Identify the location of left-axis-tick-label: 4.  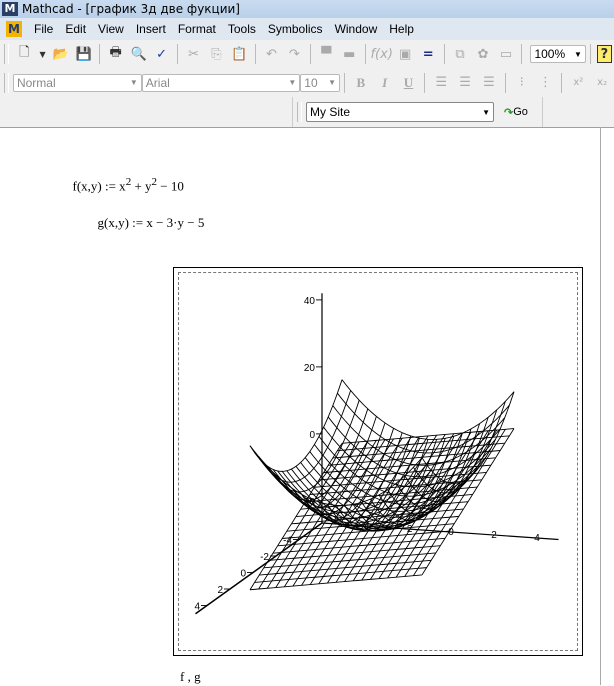
(197, 607).